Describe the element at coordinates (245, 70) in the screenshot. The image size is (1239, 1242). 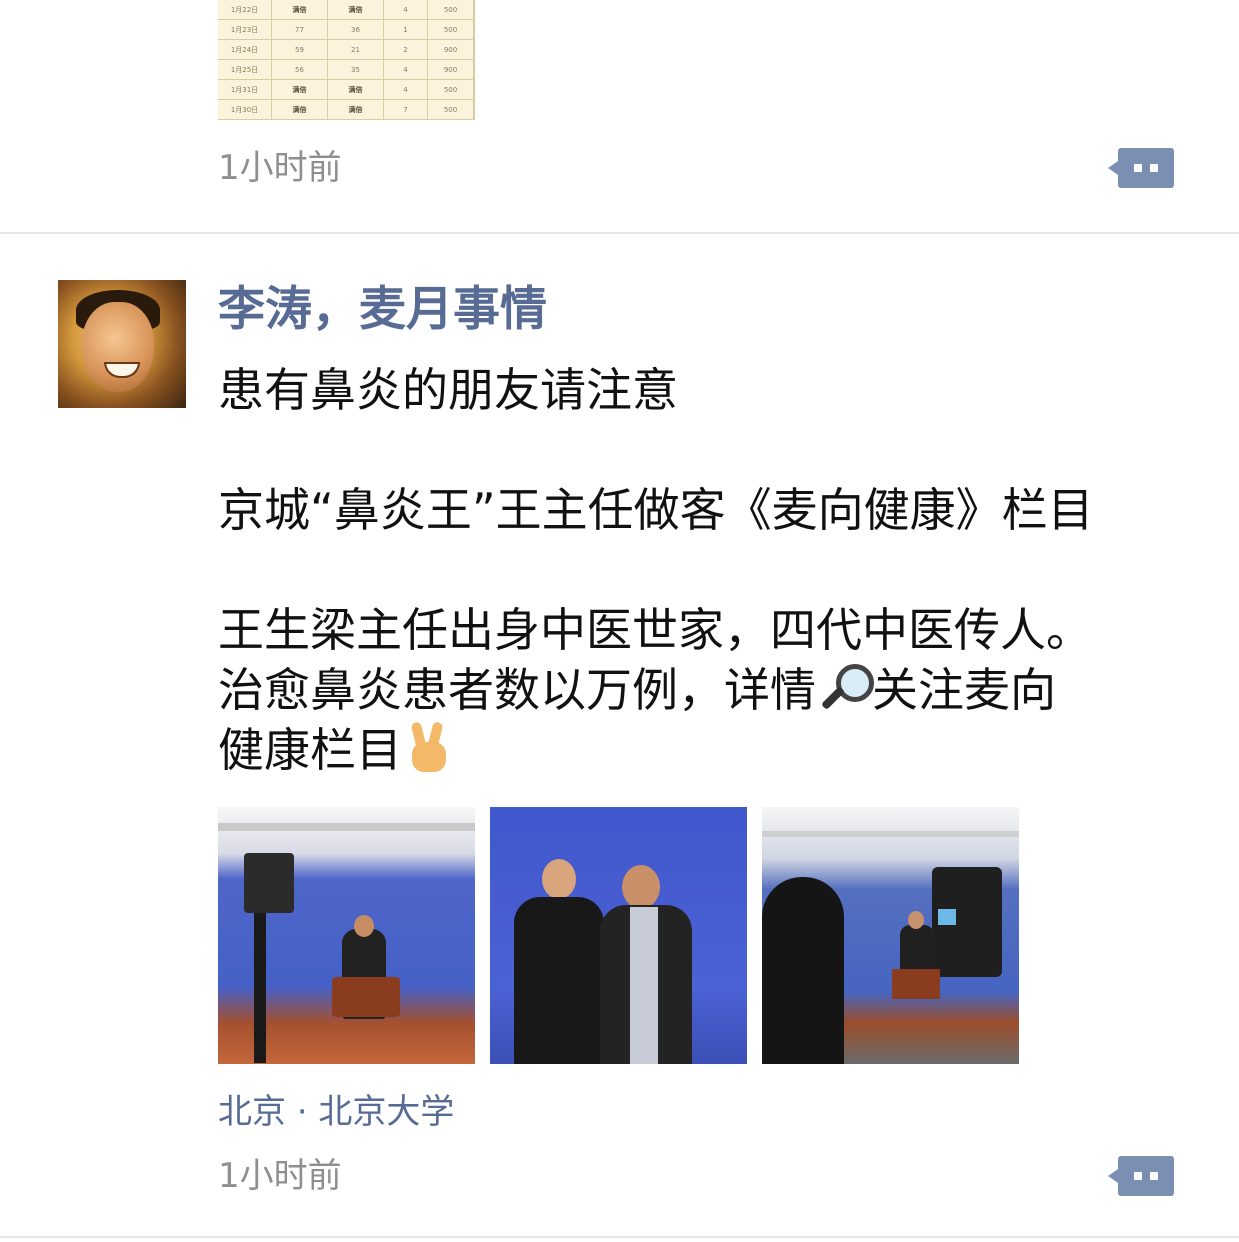
I see `table-cell: 1月25日` at that location.